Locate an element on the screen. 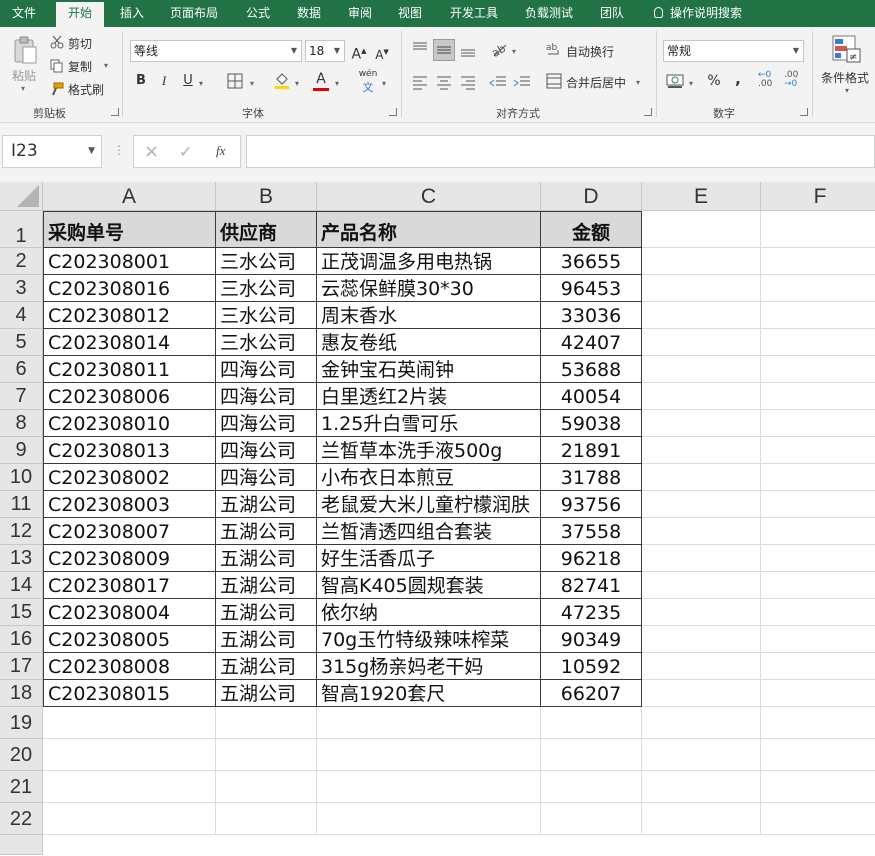 The height and width of the screenshot is (856, 875). tab-load-test: 负载测试 is located at coordinates (549, 13).